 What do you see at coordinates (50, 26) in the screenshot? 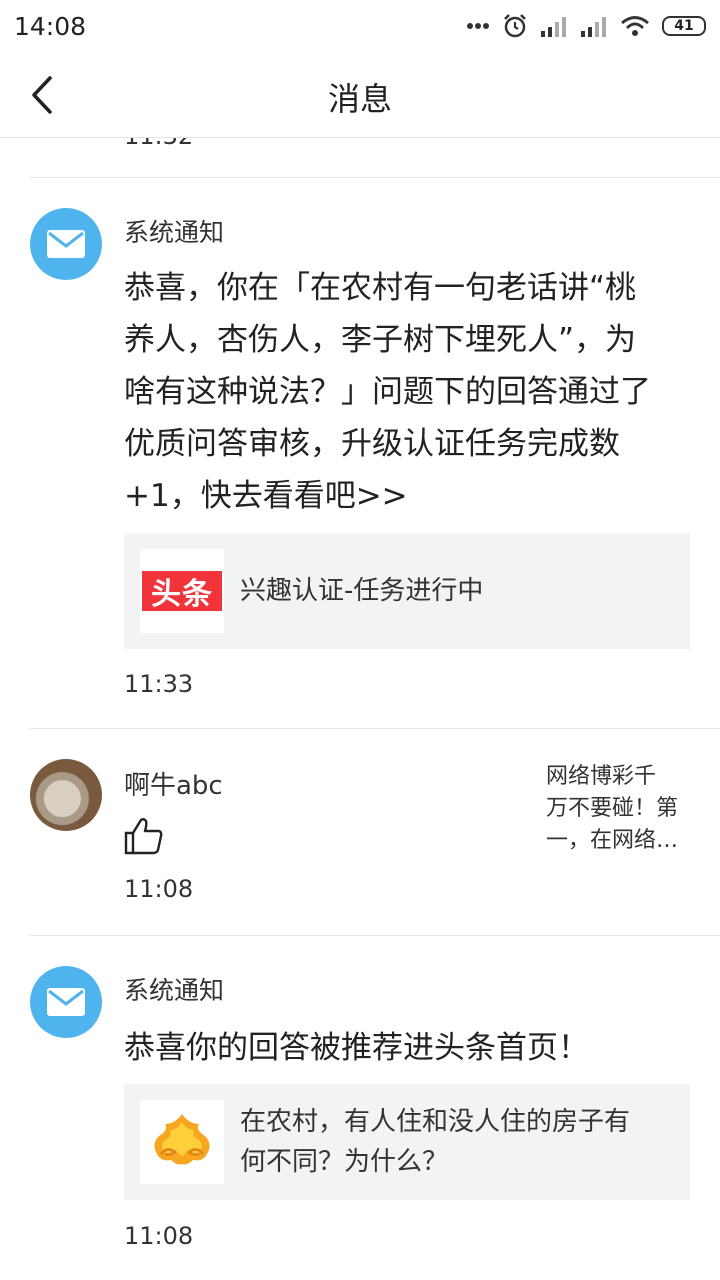
I see `status-time: 14:08` at bounding box center [50, 26].